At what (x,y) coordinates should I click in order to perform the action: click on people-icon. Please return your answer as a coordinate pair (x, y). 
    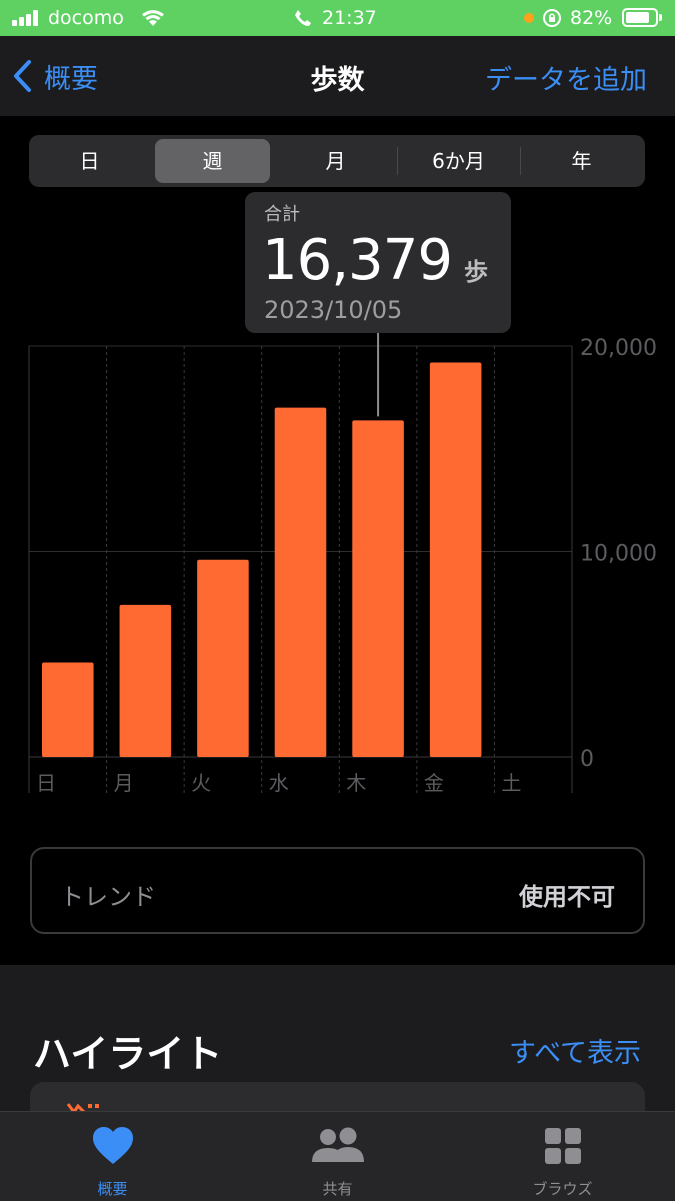
    Looking at the image, I should click on (337, 1144).